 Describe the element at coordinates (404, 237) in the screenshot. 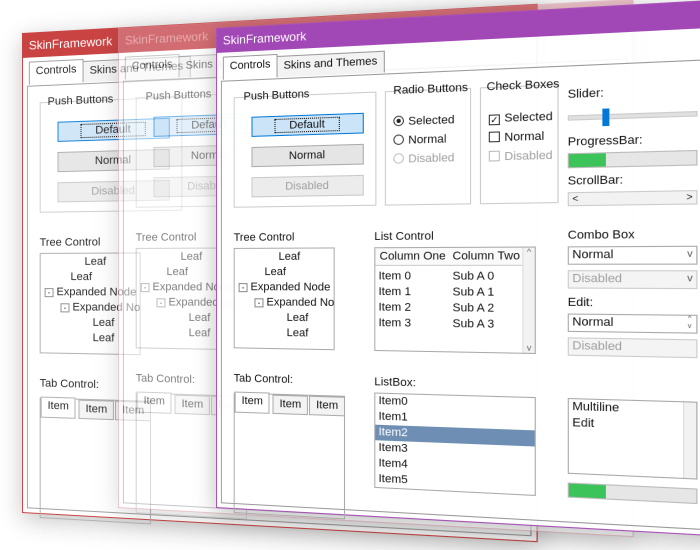

I see `list-control-label: List Control` at that location.